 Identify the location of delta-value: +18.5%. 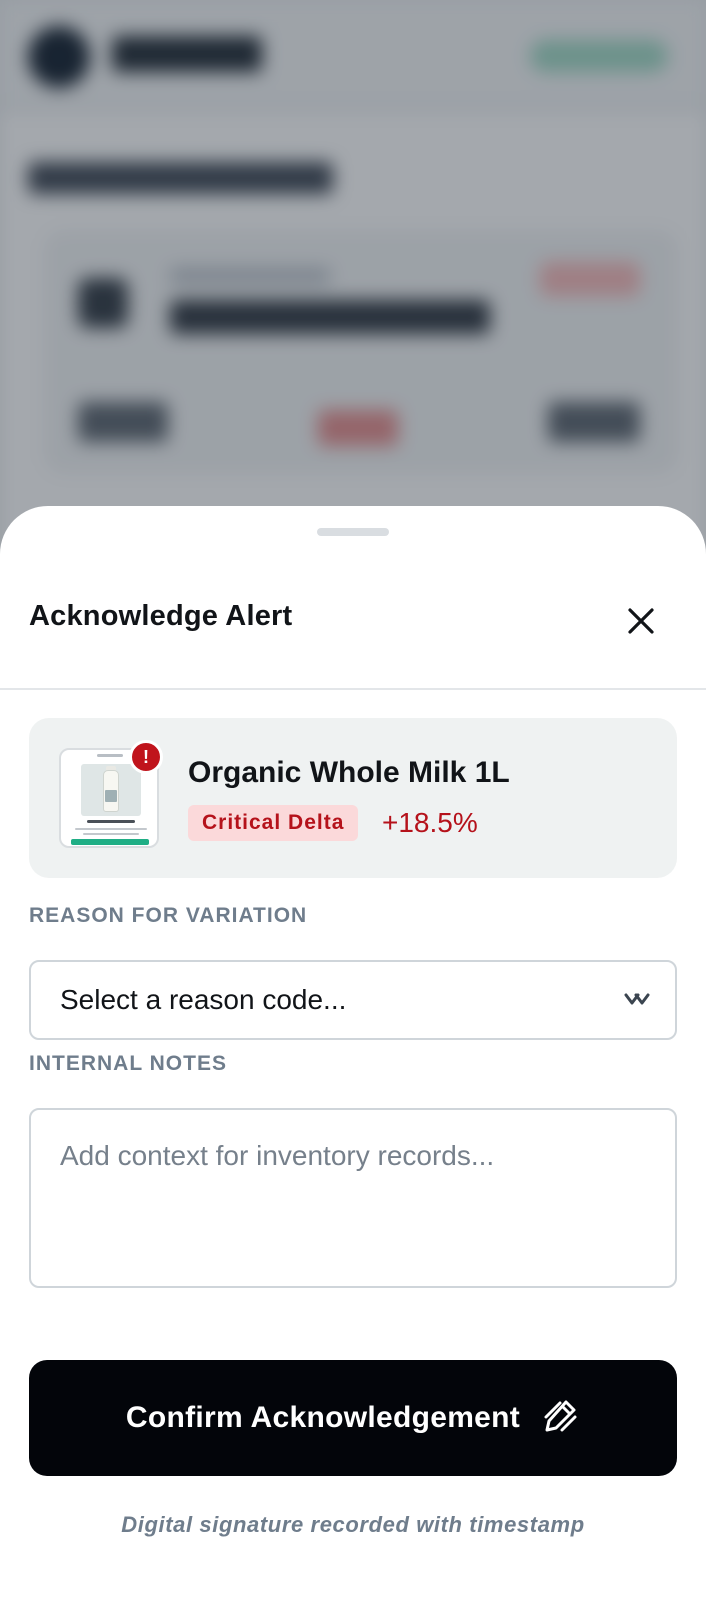
(430, 822).